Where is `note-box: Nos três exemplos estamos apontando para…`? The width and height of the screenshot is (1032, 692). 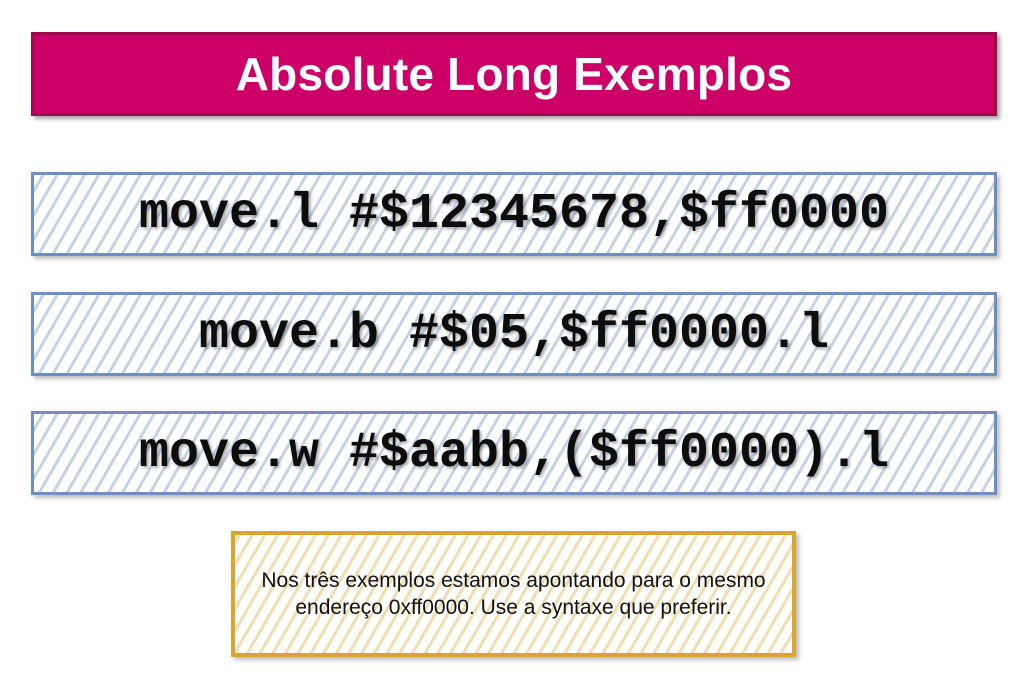 note-box: Nos três exemplos estamos apontando para… is located at coordinates (513, 594).